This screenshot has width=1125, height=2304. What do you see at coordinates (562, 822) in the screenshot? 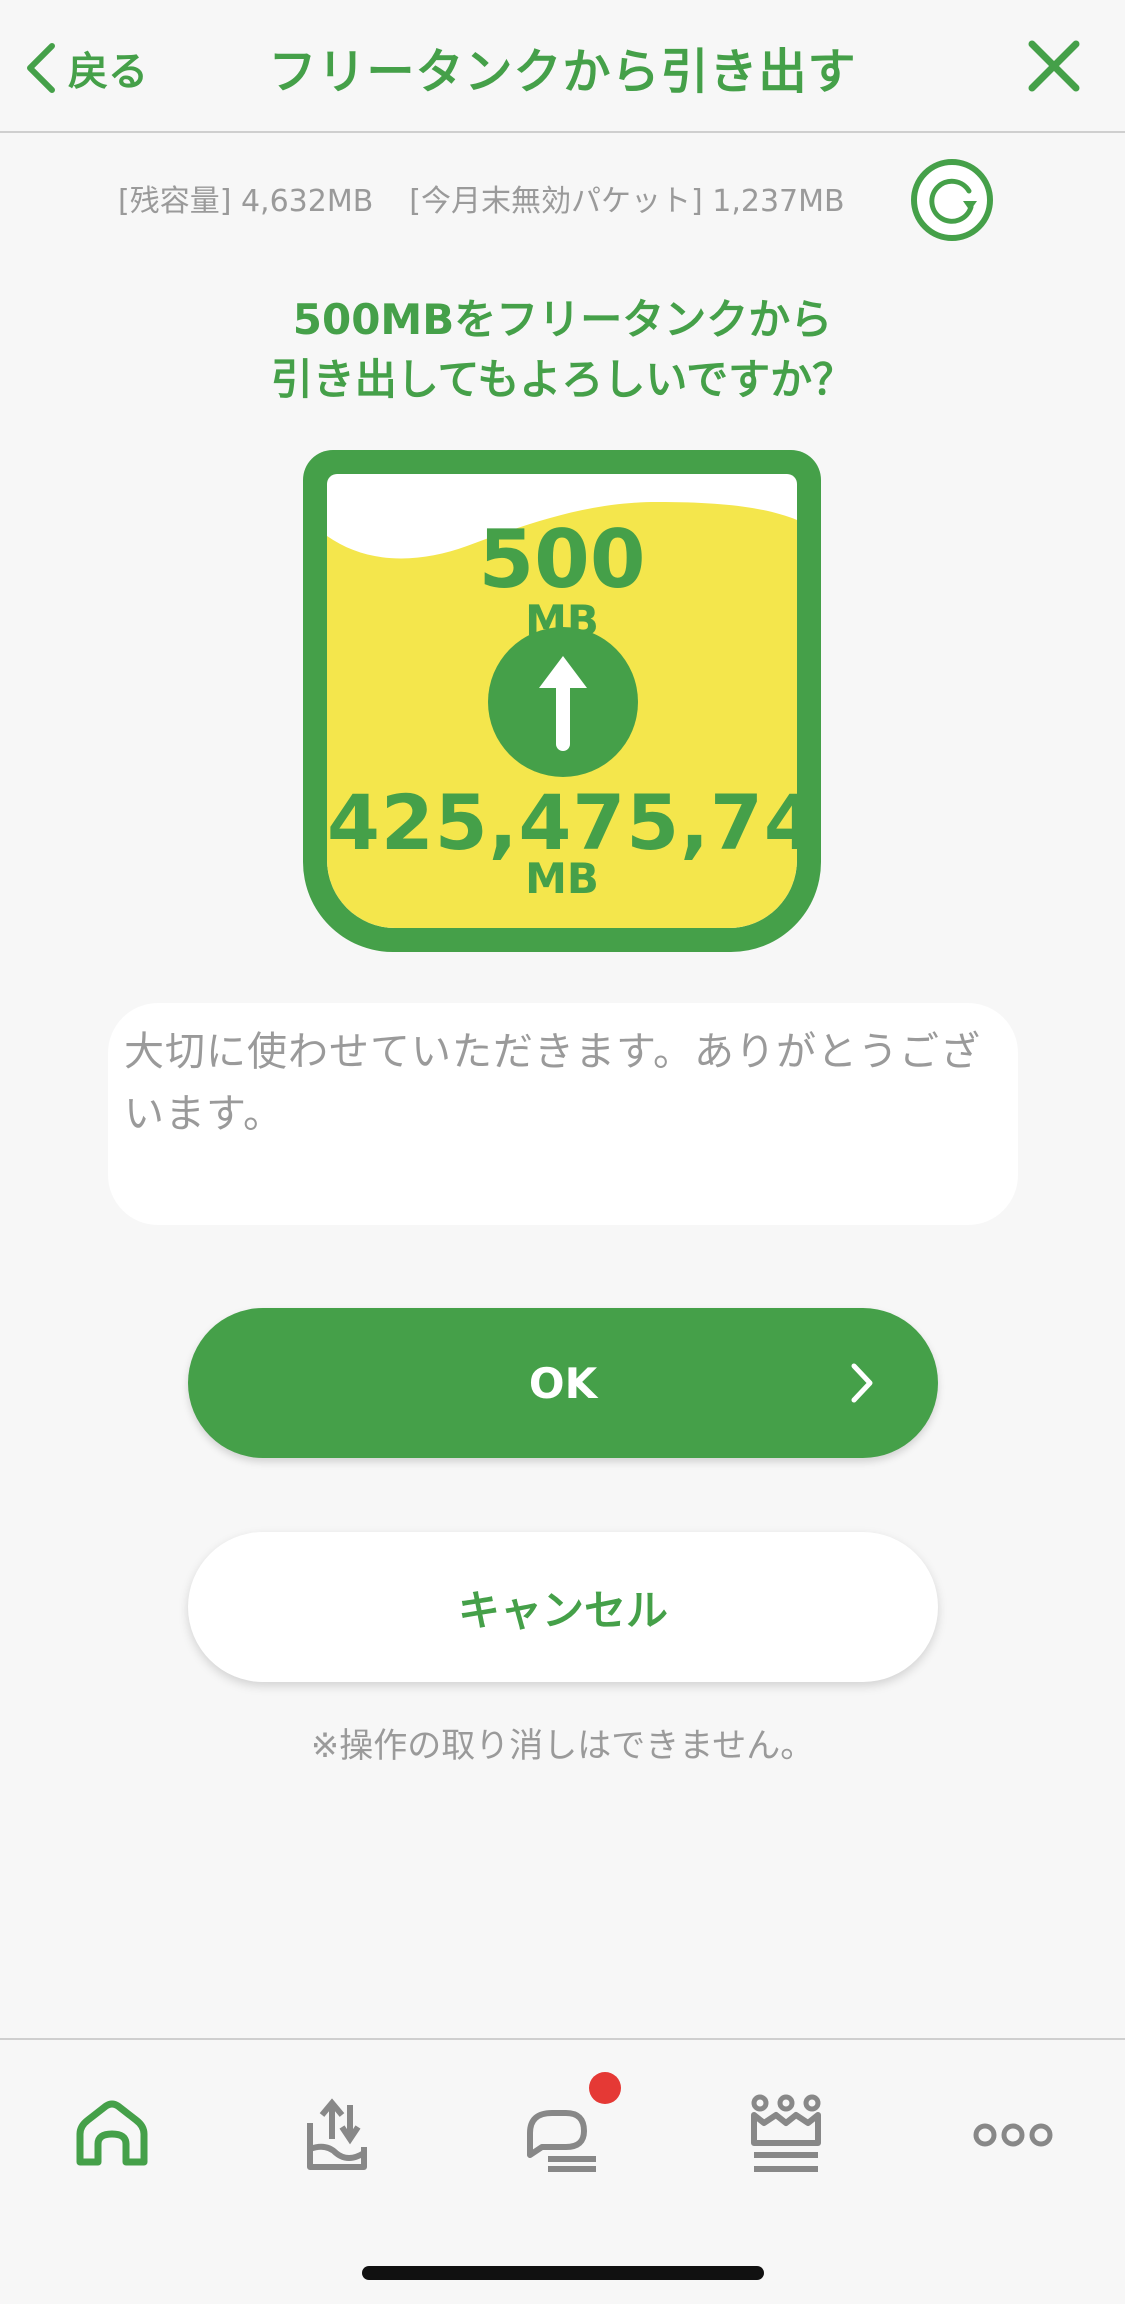
I see `tank-total: 425,475,741` at bounding box center [562, 822].